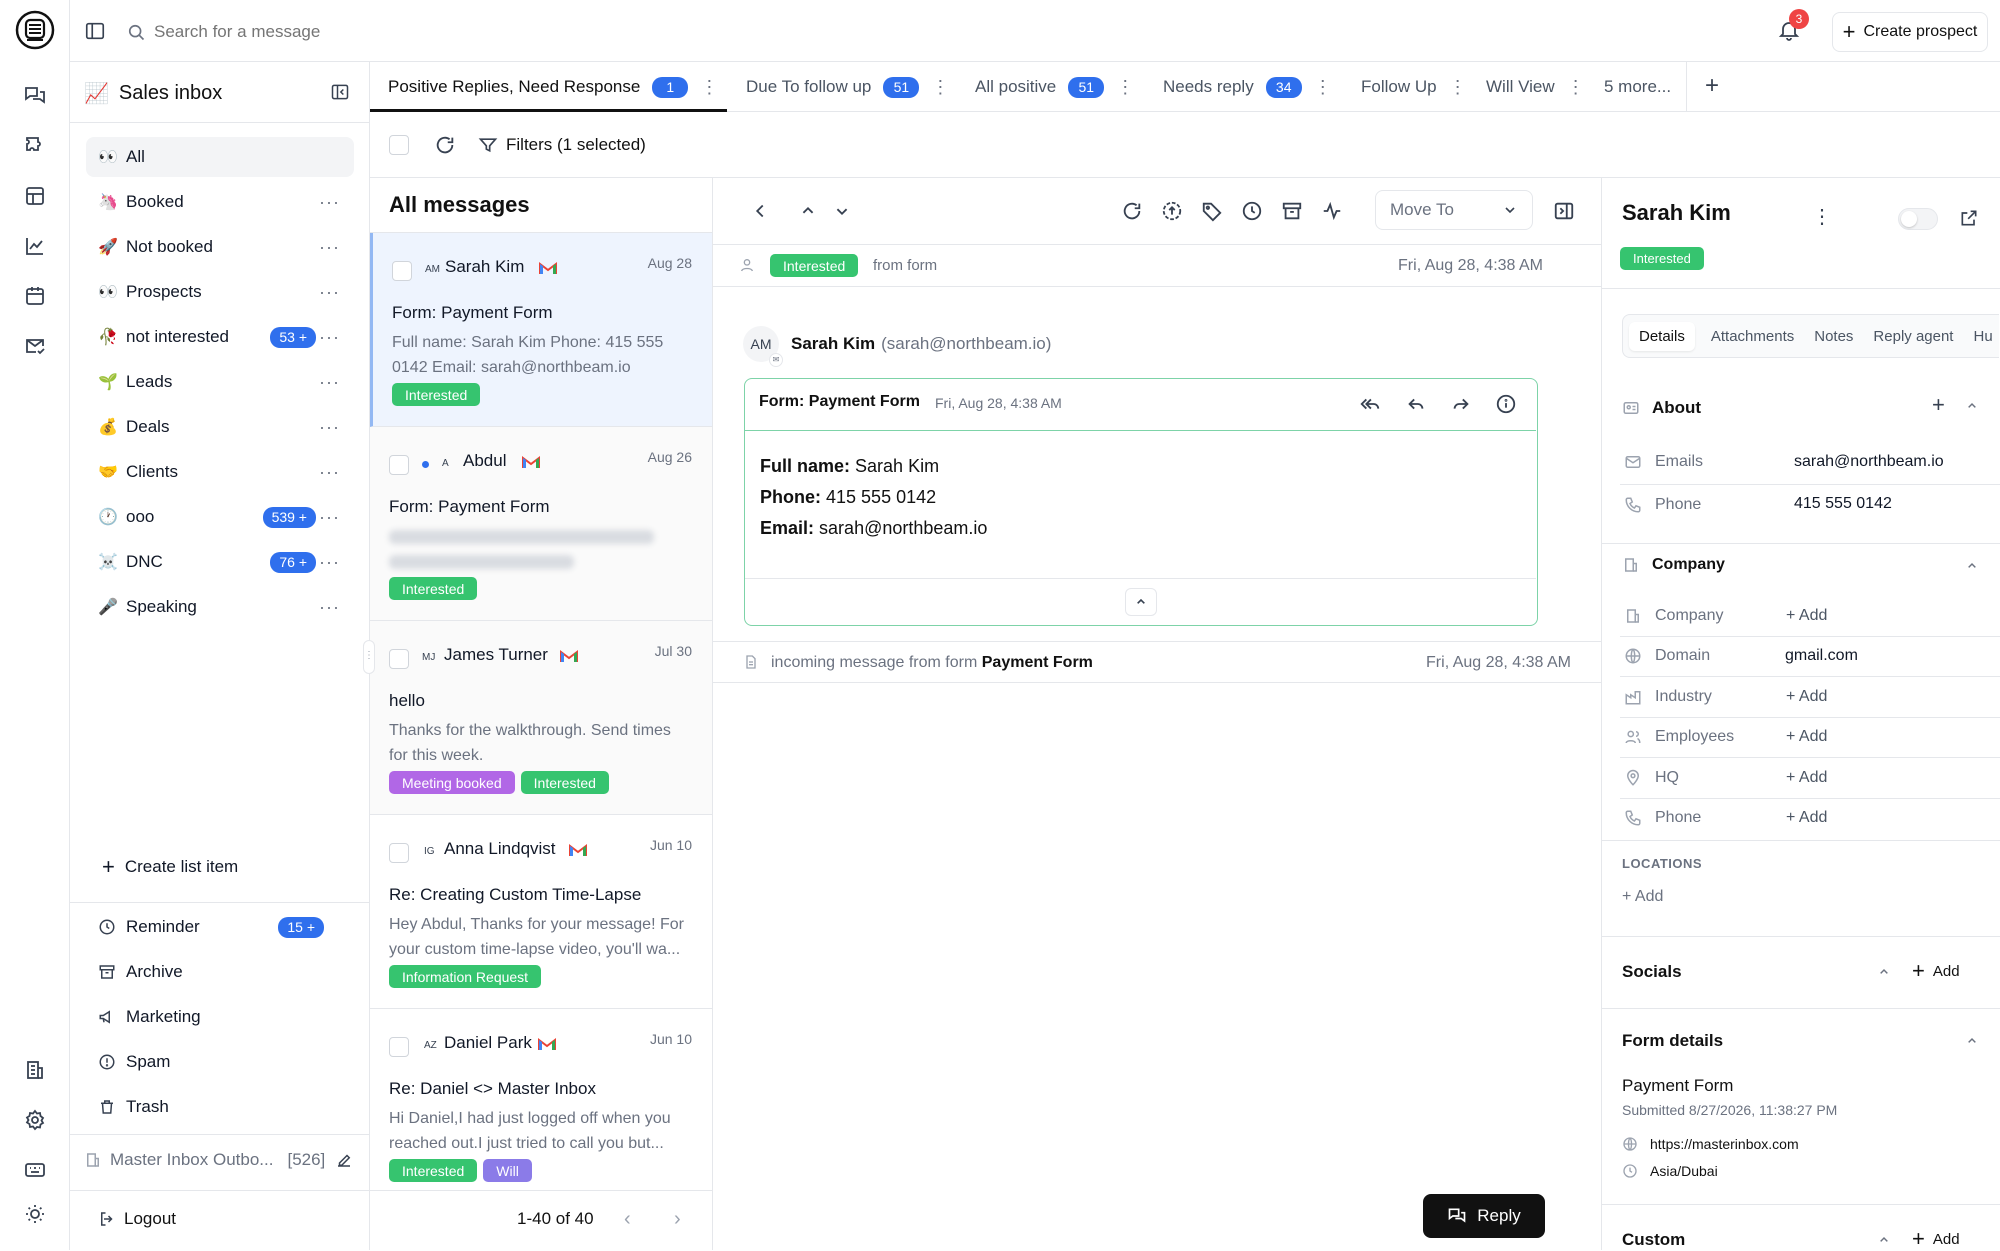 Image resolution: width=2000 pixels, height=1251 pixels. Describe the element at coordinates (220, 607) in the screenshot. I see `sidebar-item-speaking: 🎤 Speaking ···` at that location.